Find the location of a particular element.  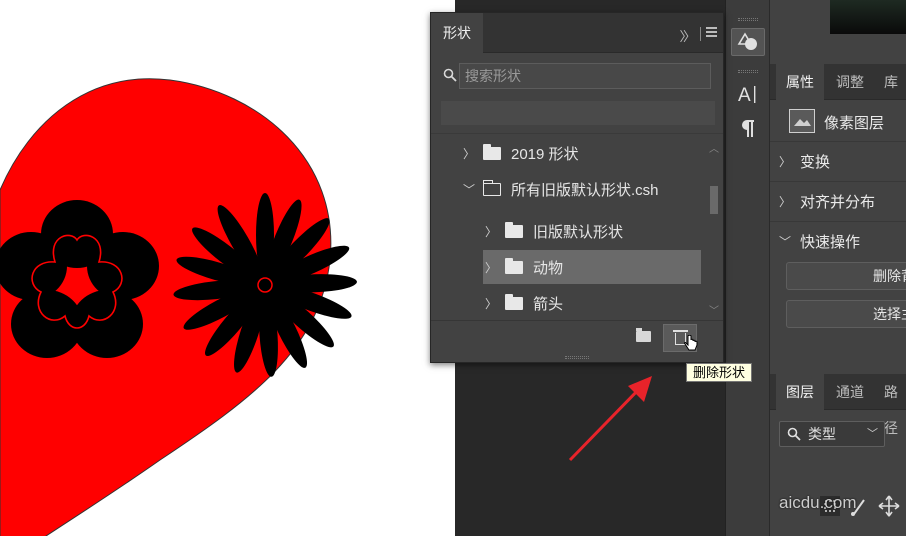

remove-background-button: 删除背 is located at coordinates (846, 276).